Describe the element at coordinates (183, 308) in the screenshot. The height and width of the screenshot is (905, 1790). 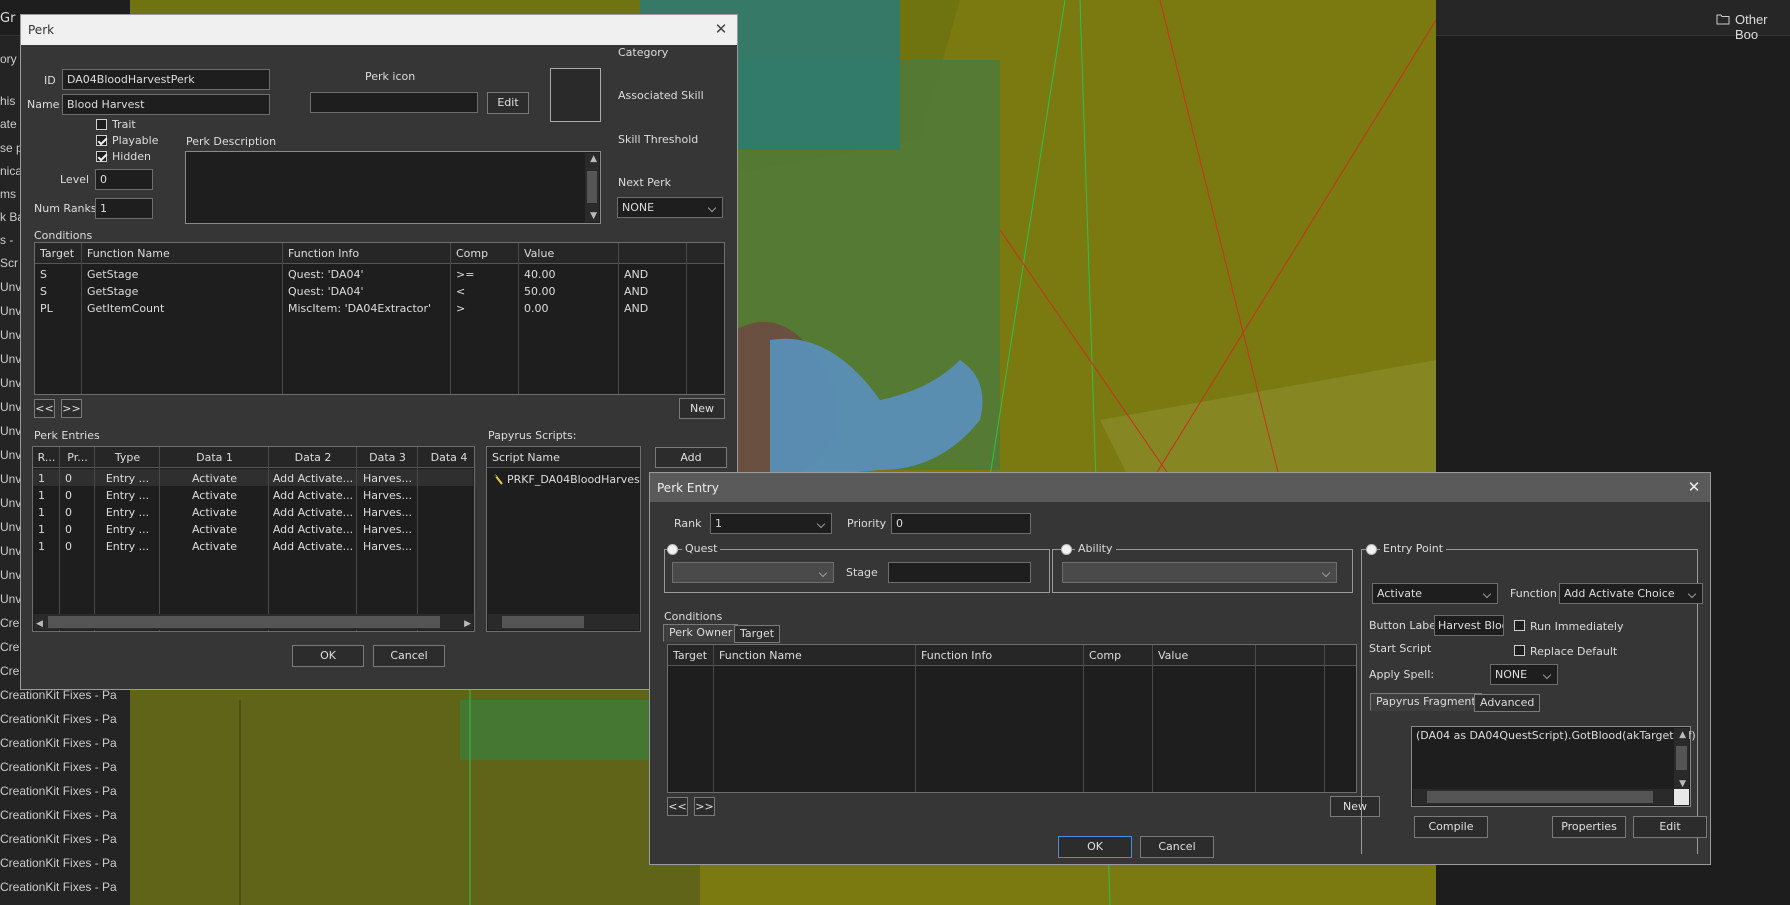
I see `table-cell: GetItemCount` at that location.